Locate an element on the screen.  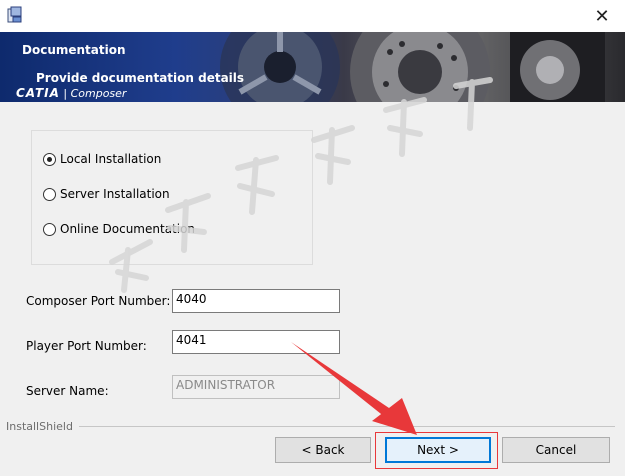
radio-server is located at coordinates (49, 194).